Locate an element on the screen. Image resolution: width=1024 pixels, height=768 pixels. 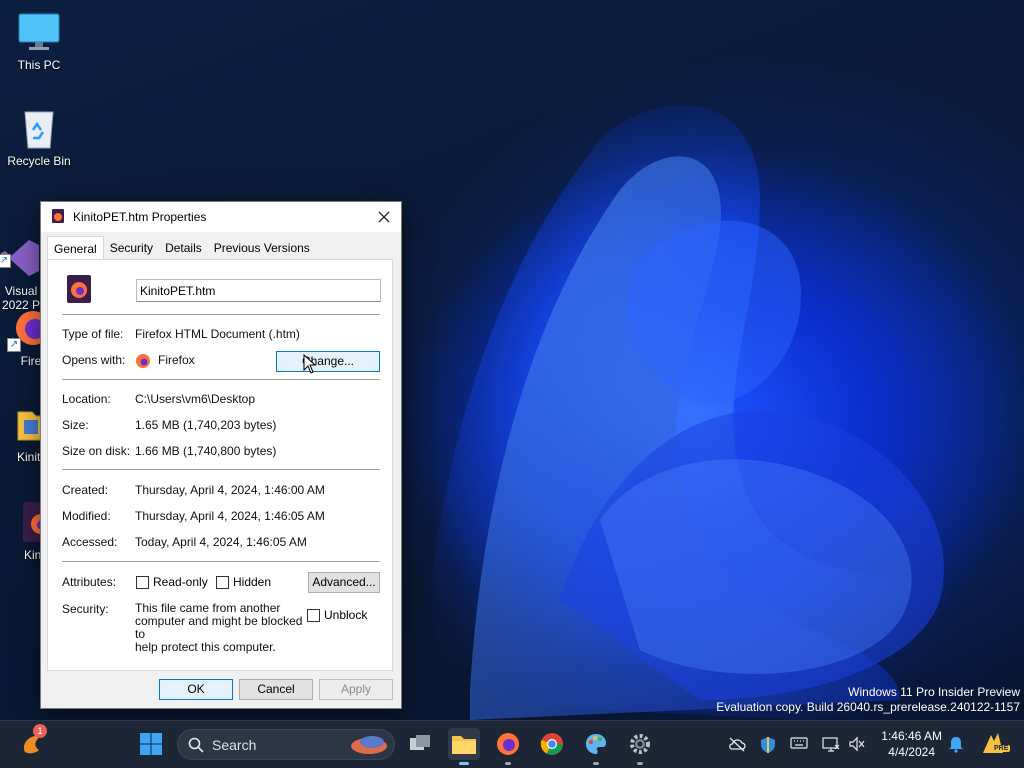
notification-bell-icon is located at coordinates (956, 745).